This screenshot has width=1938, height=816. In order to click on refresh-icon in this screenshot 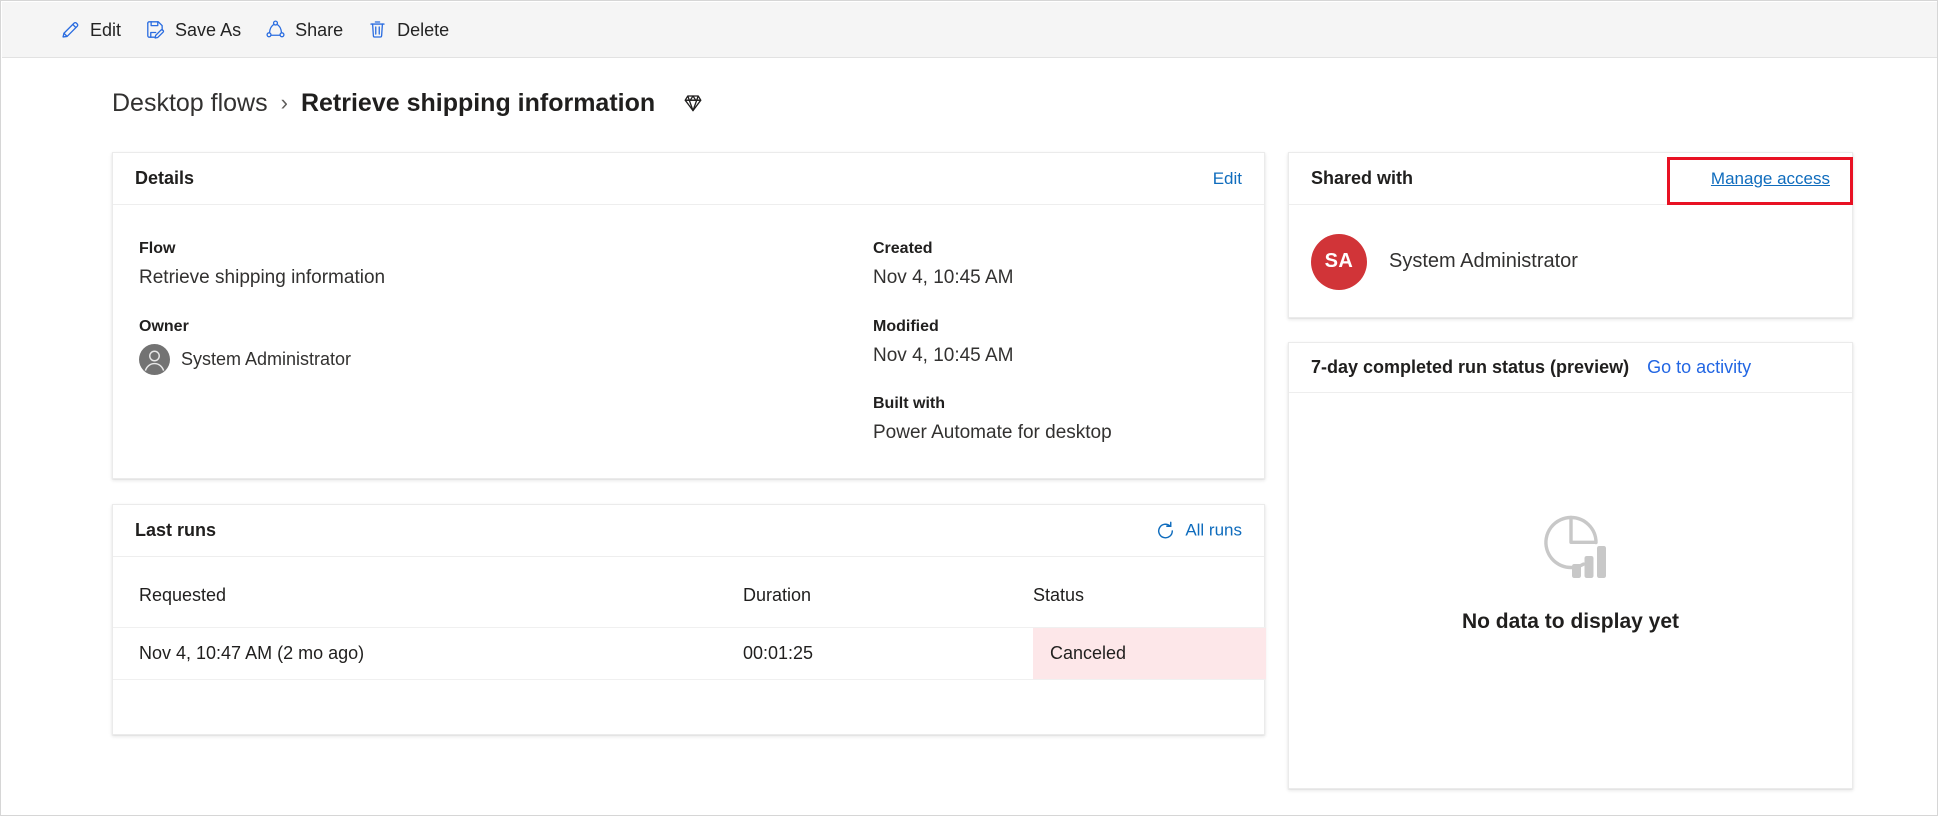, I will do `click(1165, 530)`.